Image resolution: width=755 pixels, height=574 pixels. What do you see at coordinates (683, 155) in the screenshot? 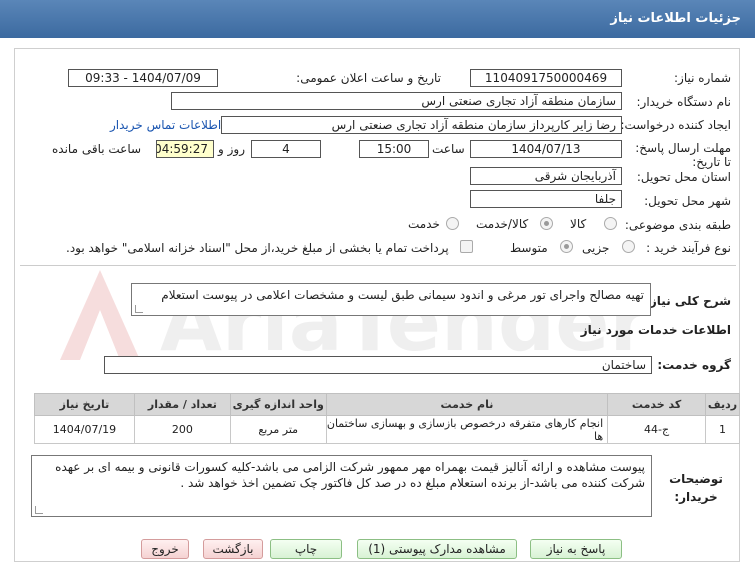
I see `deadline-label: مهلت ارسال پاسخ: تا تاریخ:` at bounding box center [683, 155].